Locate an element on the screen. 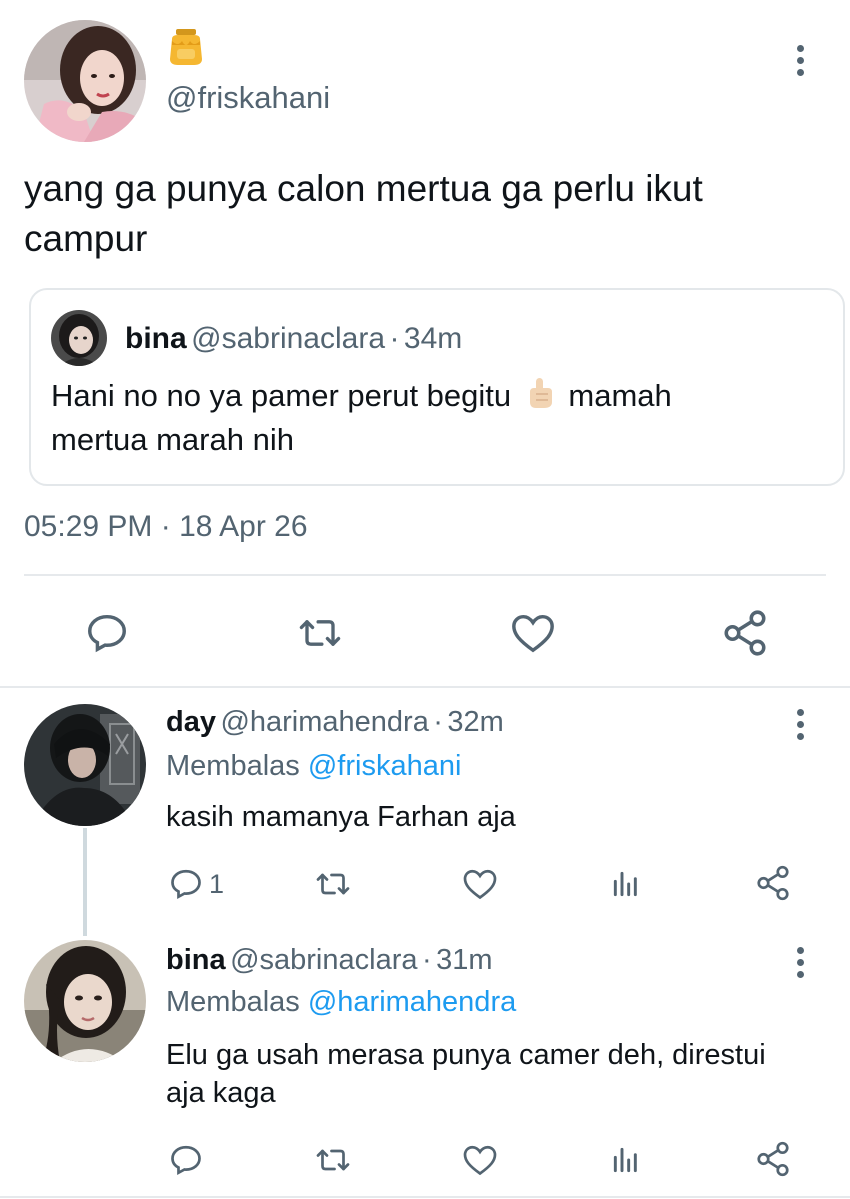 The height and width of the screenshot is (1199, 850). index-finger-pointing-up-icon is located at coordinates (540, 398).